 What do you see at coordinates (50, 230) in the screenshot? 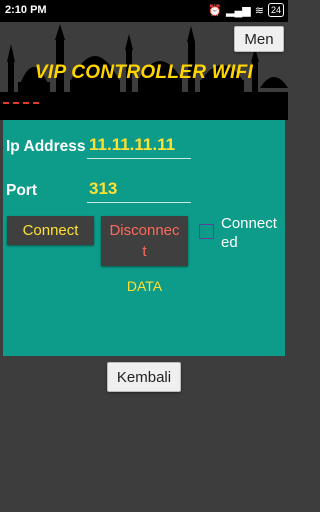
I see `connect-button: Connect` at bounding box center [50, 230].